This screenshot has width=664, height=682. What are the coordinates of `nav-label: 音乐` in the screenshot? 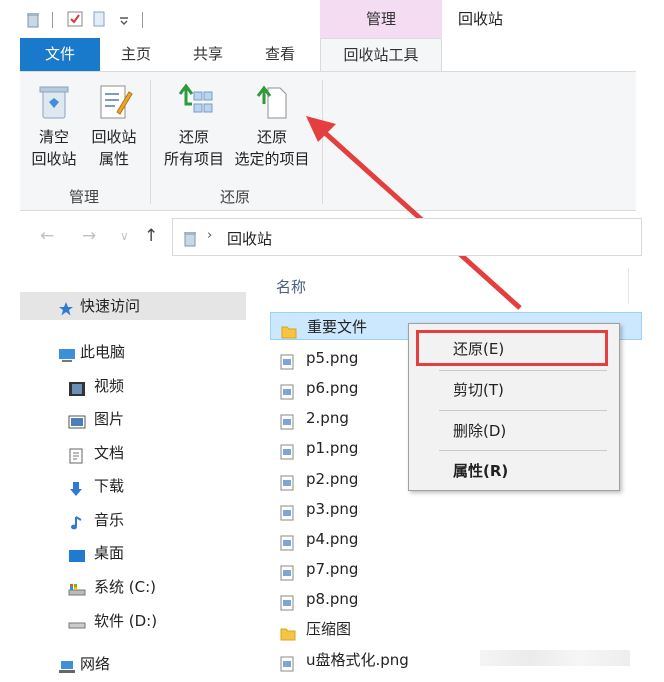 It's located at (109, 520).